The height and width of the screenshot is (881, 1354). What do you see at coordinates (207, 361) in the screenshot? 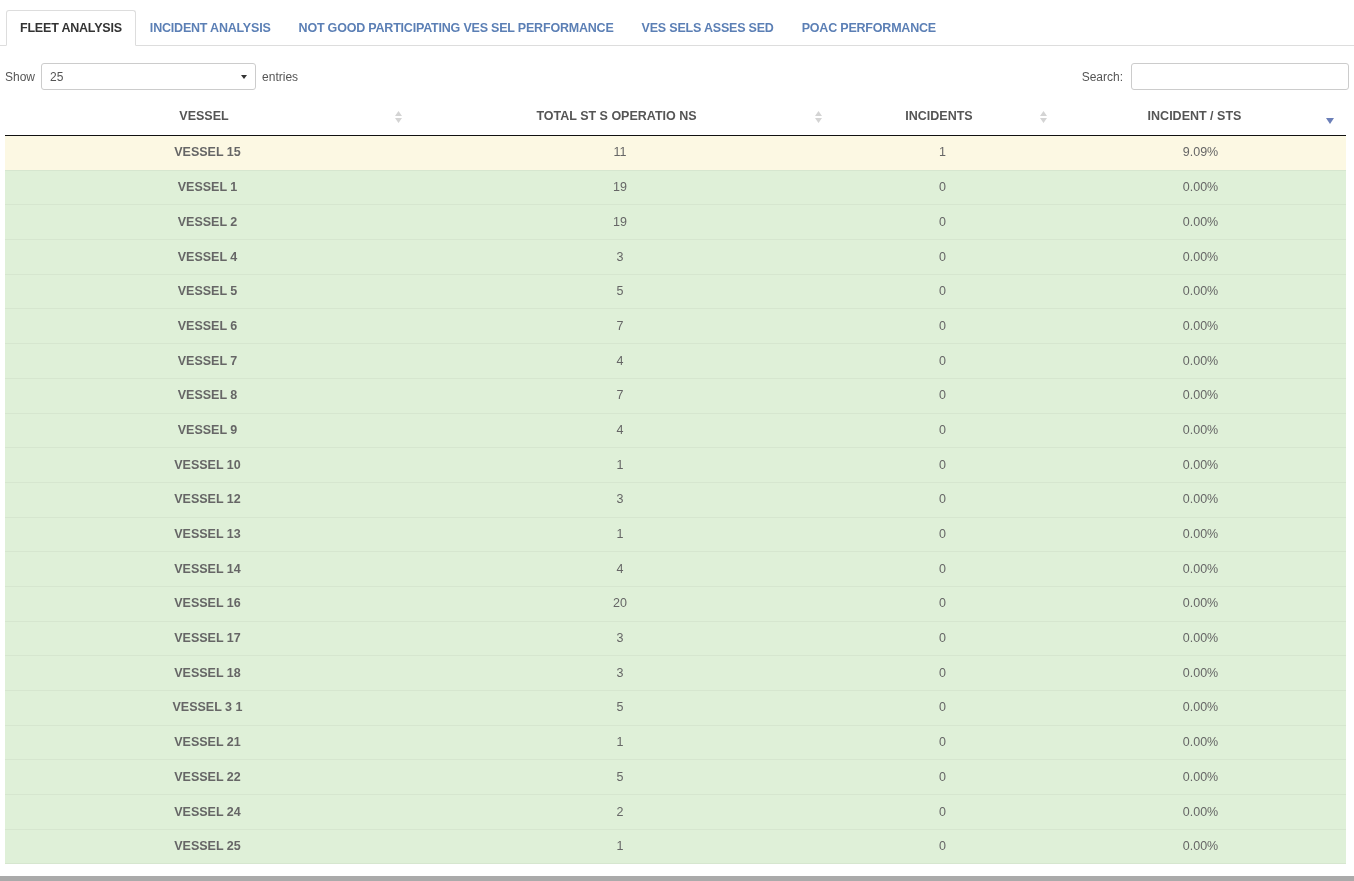
I see `table-cell-text: VESSEL 7` at bounding box center [207, 361].